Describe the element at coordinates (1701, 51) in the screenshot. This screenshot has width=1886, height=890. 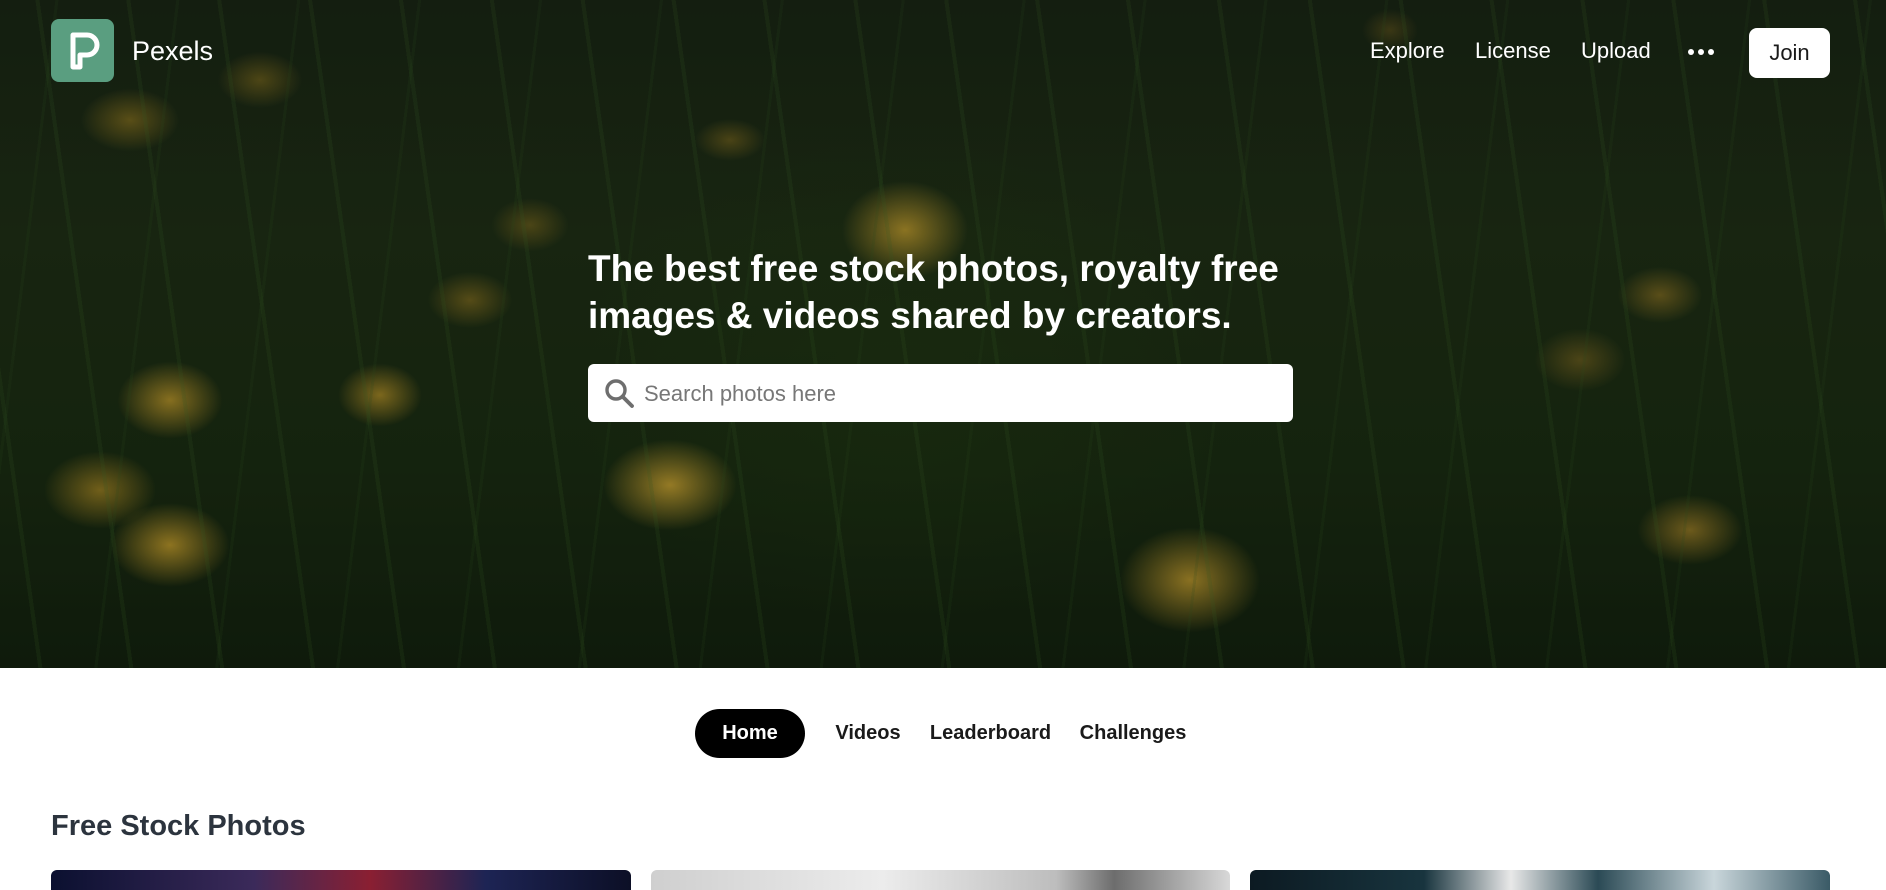
I see `more-dots-icon` at that location.